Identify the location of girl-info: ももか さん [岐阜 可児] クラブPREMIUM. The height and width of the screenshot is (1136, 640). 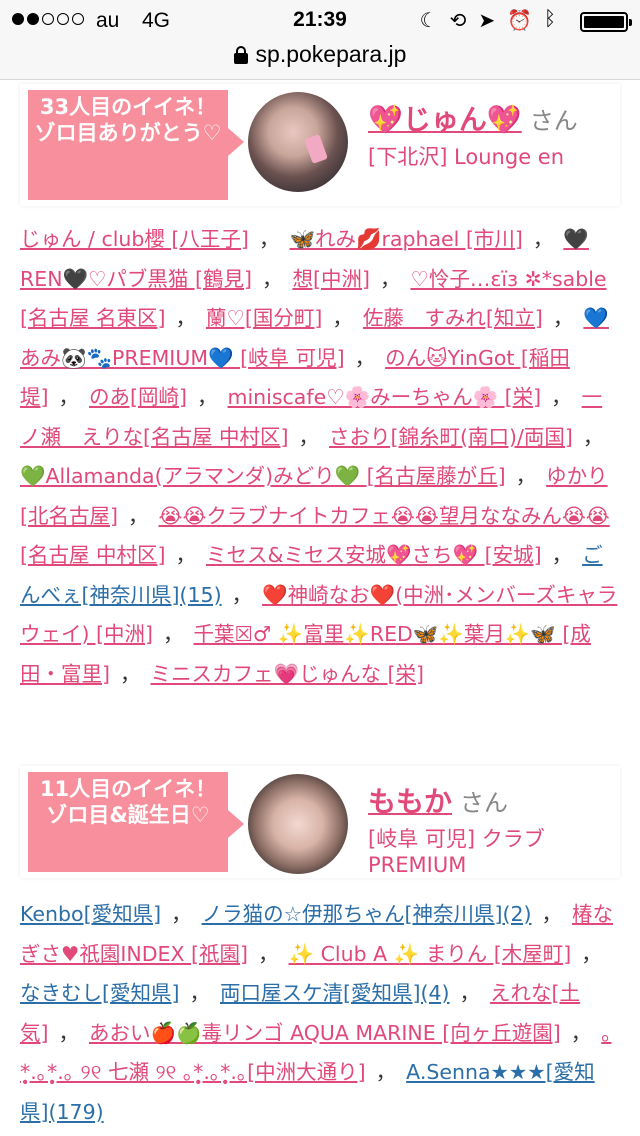
(493, 829).